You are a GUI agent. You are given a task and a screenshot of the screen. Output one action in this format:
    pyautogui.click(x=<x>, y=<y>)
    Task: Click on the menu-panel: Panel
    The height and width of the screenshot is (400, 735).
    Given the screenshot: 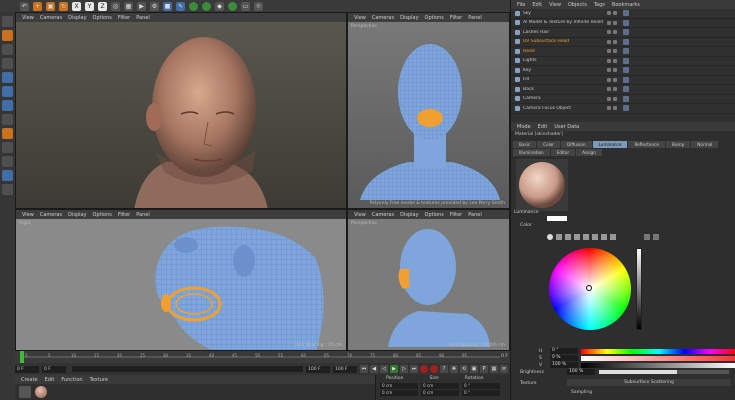 What is the action you would take?
    pyautogui.click(x=143, y=215)
    